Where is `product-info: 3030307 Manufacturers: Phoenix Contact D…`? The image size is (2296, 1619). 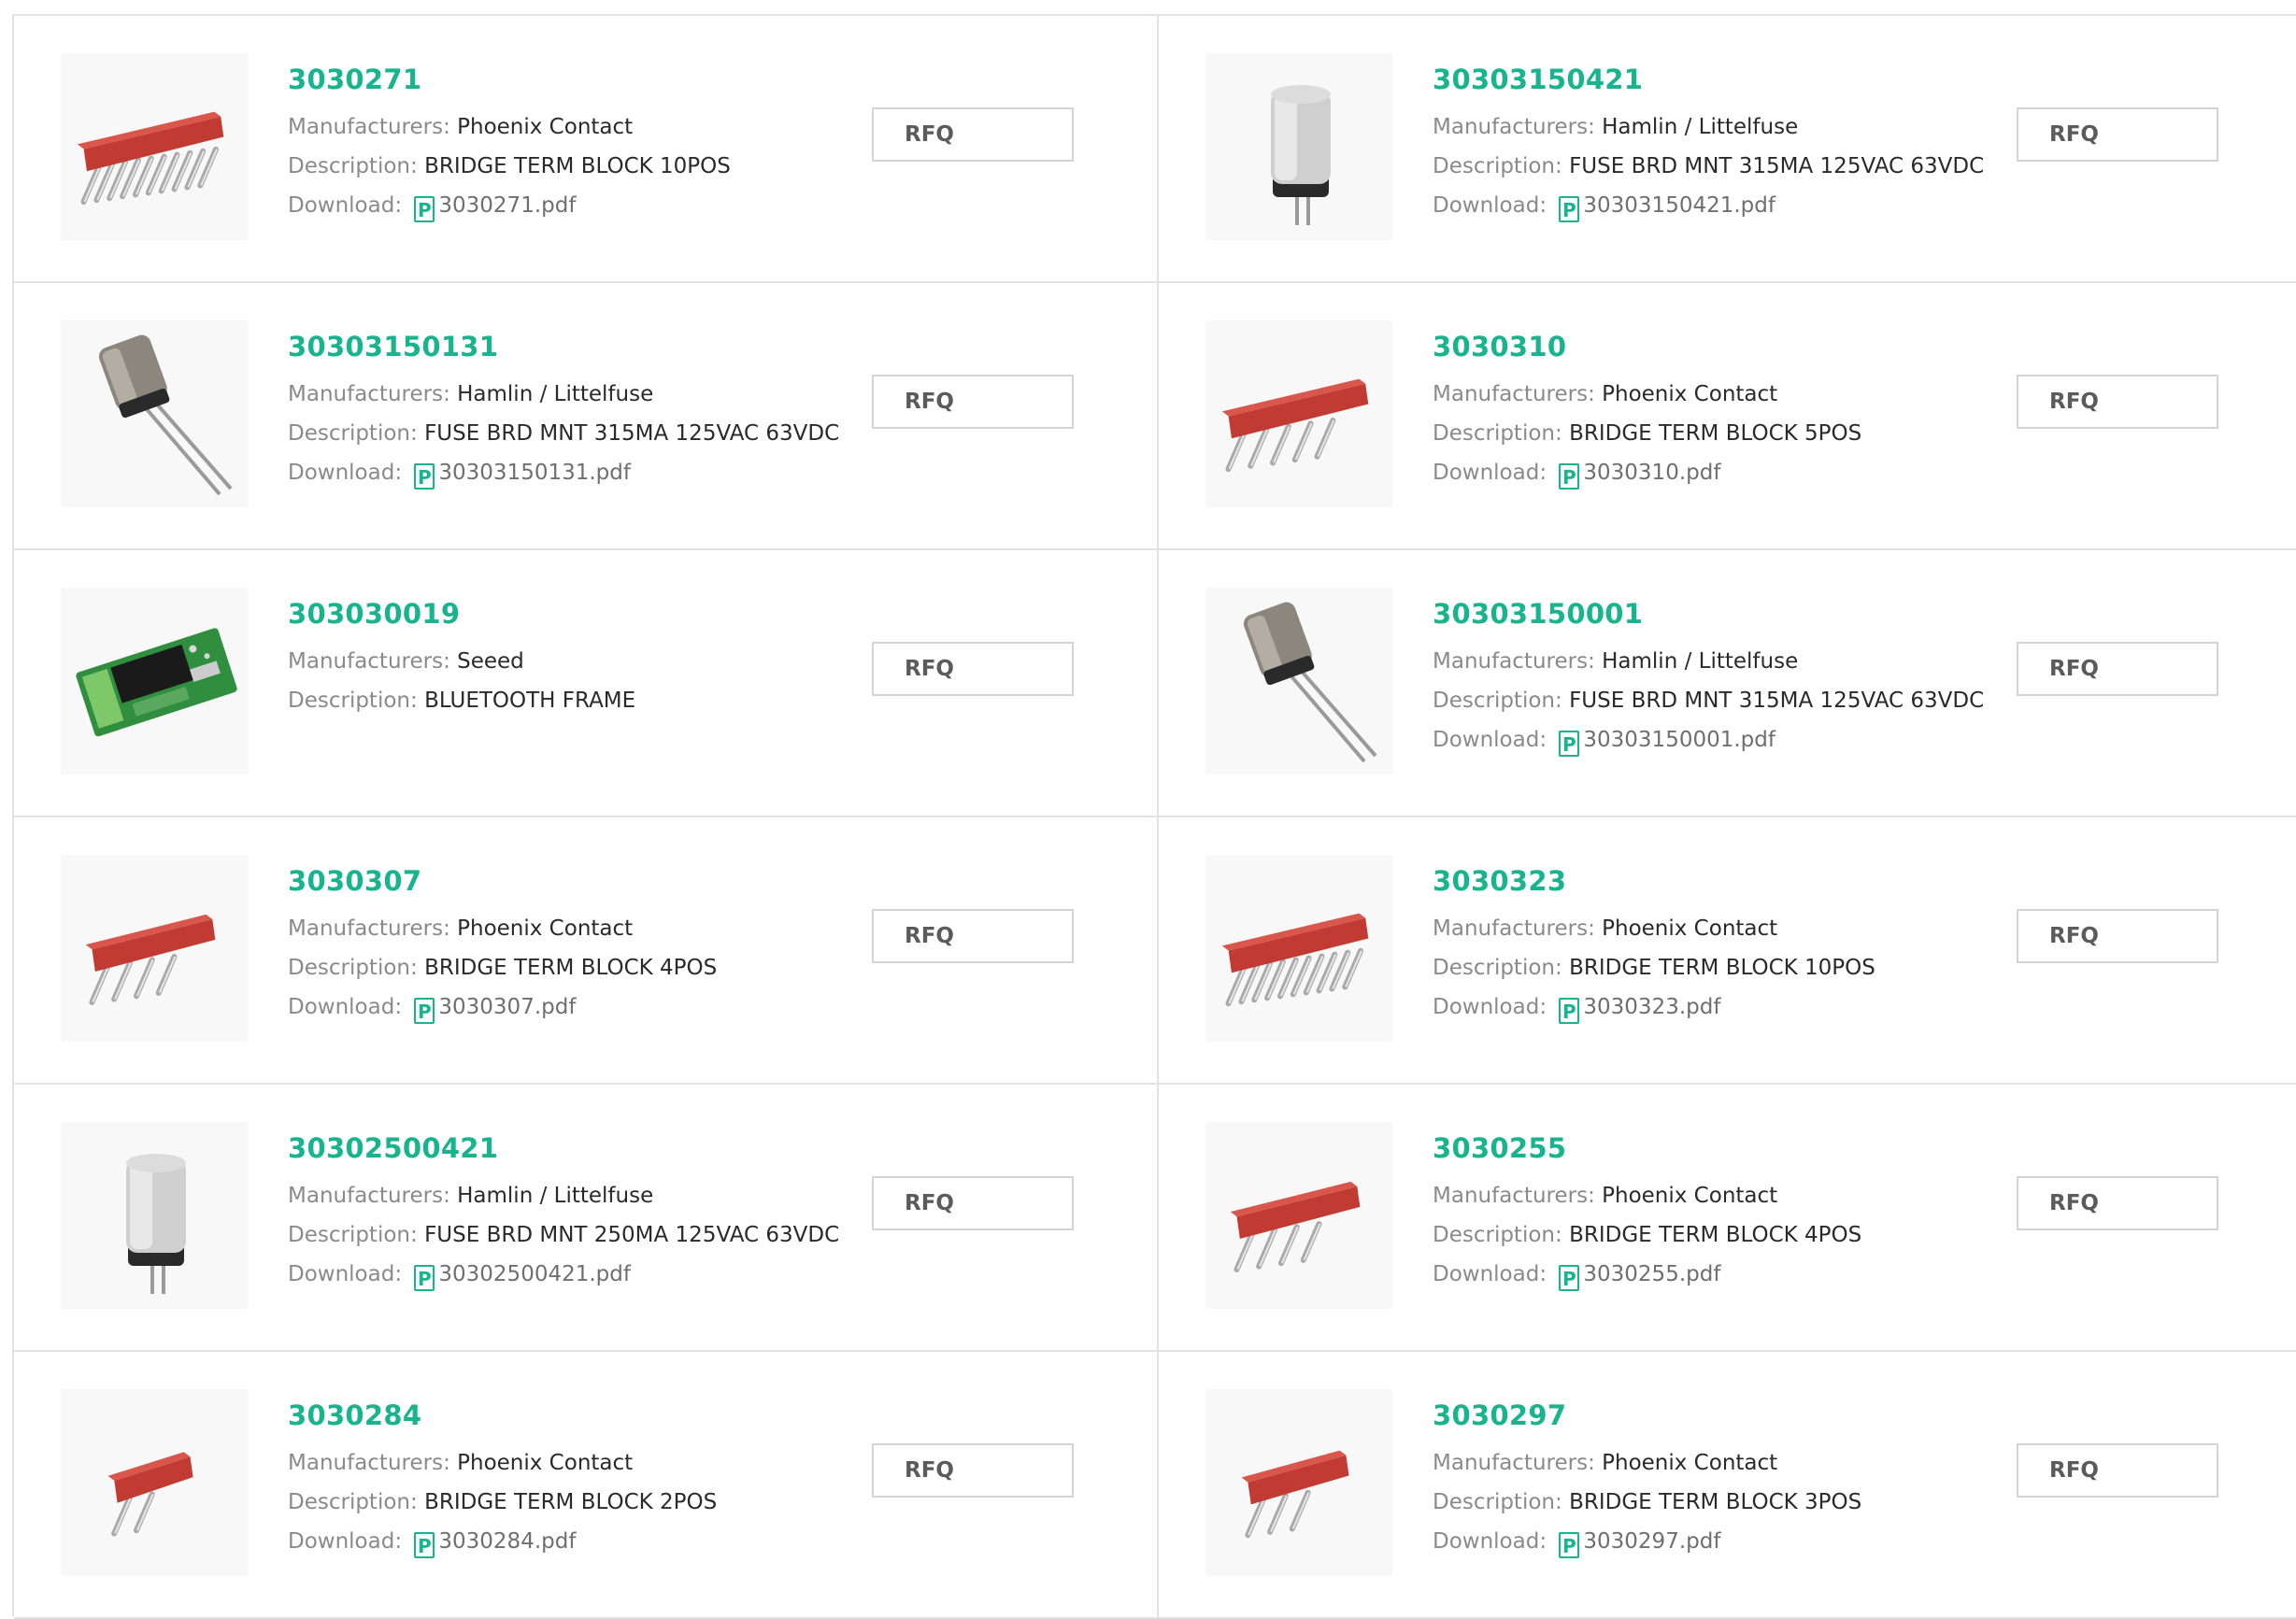
product-info: 3030307 Manufacturers: Phoenix Contact D… is located at coordinates (502, 945).